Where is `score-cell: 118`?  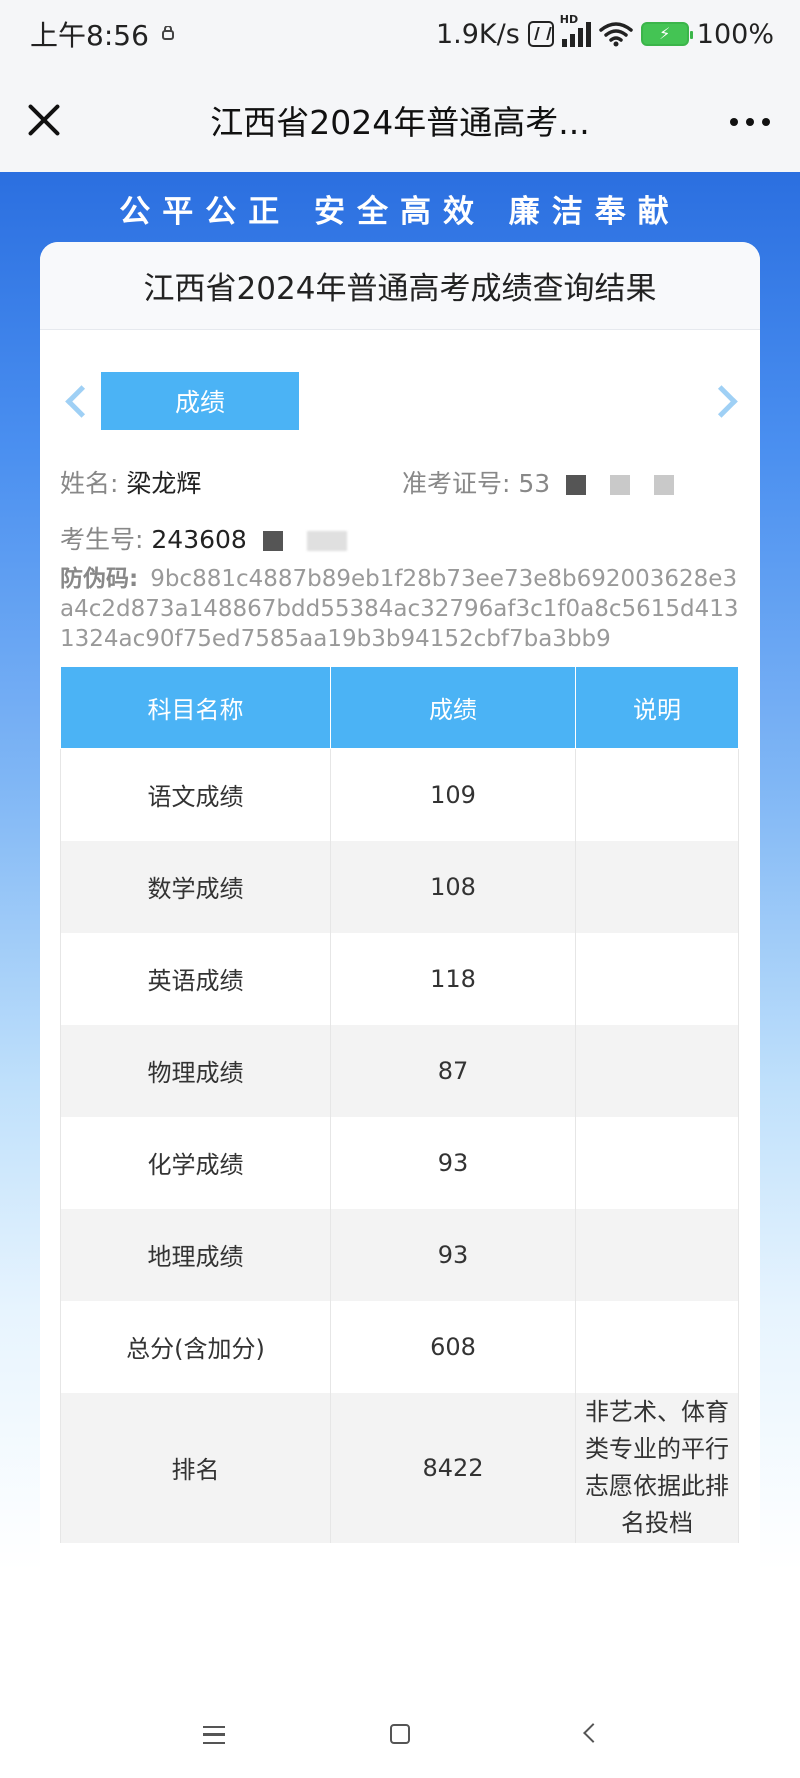
score-cell: 118 is located at coordinates (453, 978).